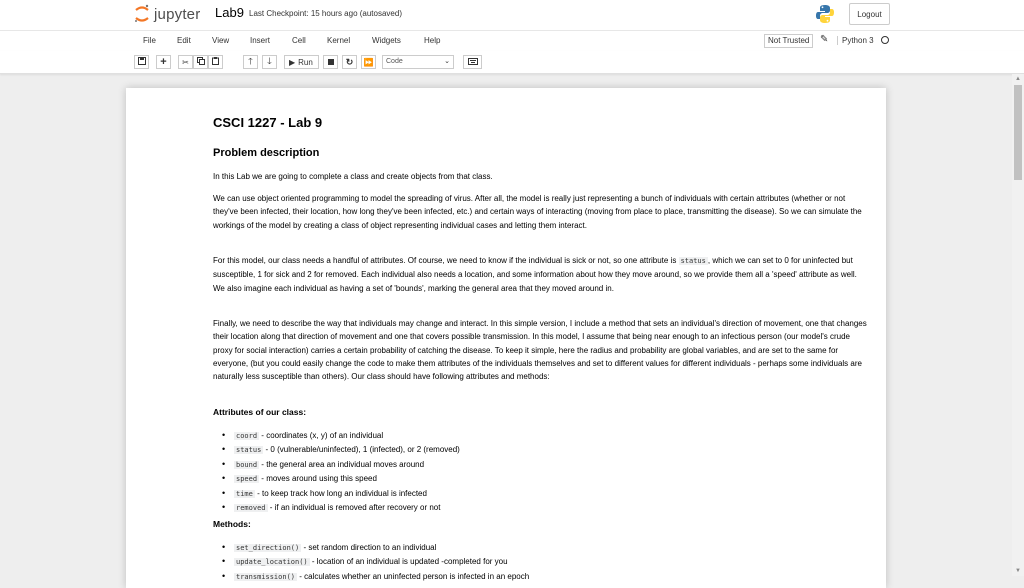  What do you see at coordinates (251, 508) in the screenshot?
I see `attr-code: removed` at bounding box center [251, 508].